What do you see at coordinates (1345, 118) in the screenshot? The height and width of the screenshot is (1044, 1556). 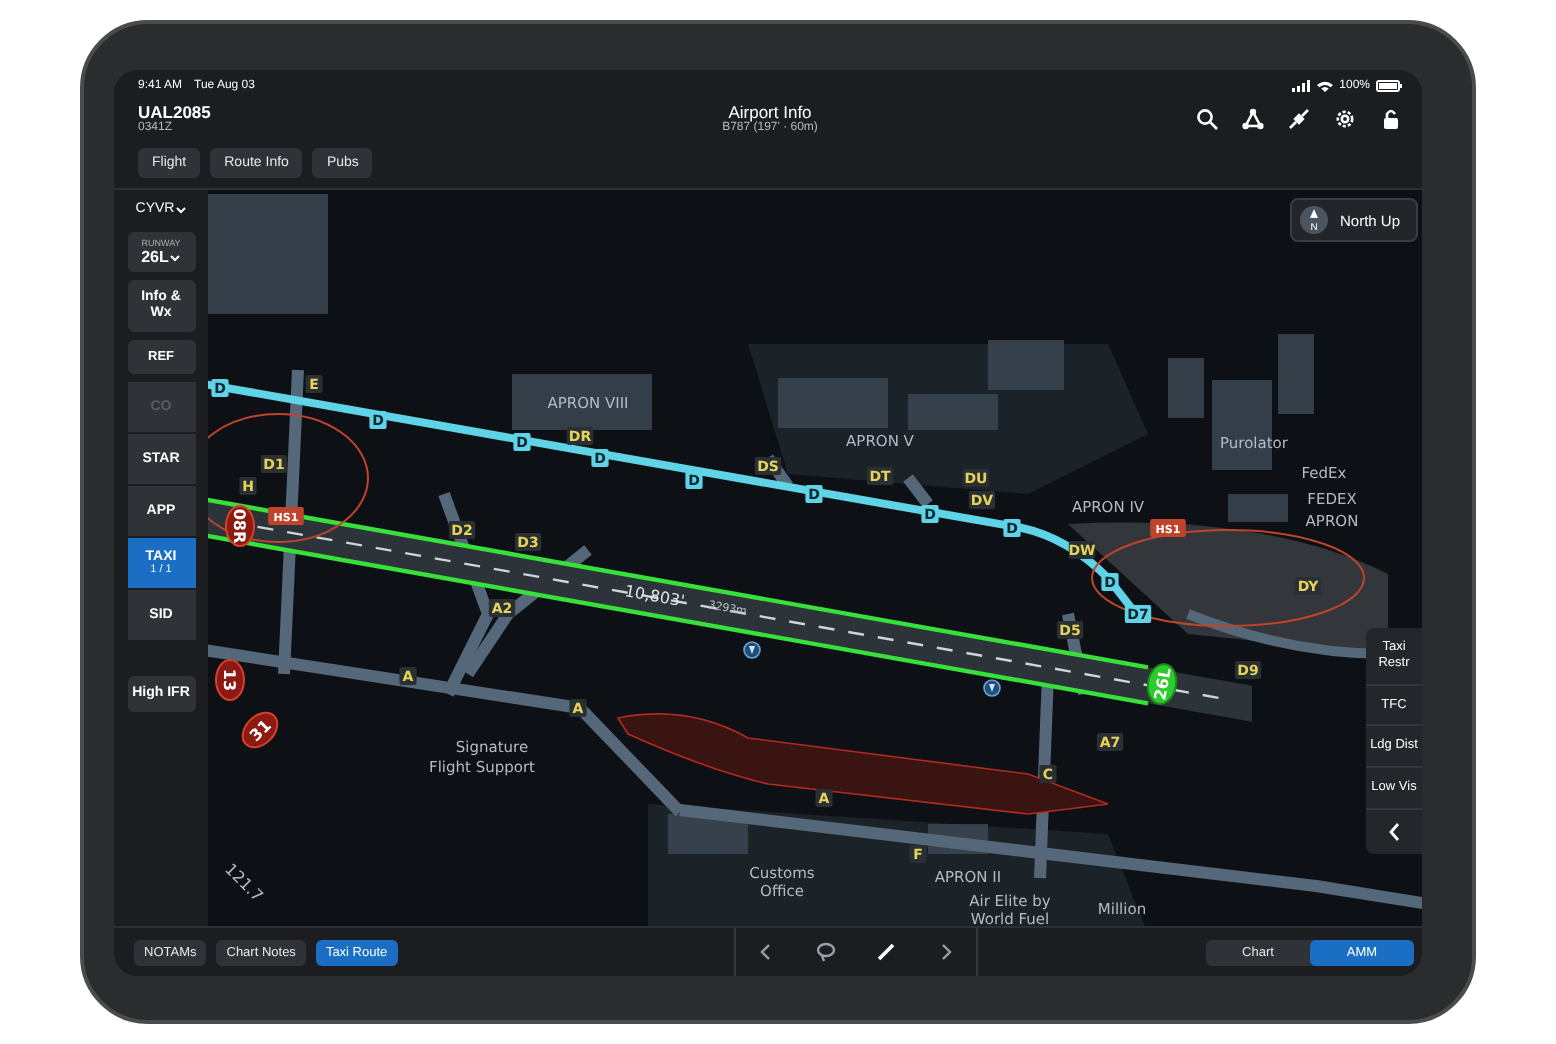 I see `settings-icon` at bounding box center [1345, 118].